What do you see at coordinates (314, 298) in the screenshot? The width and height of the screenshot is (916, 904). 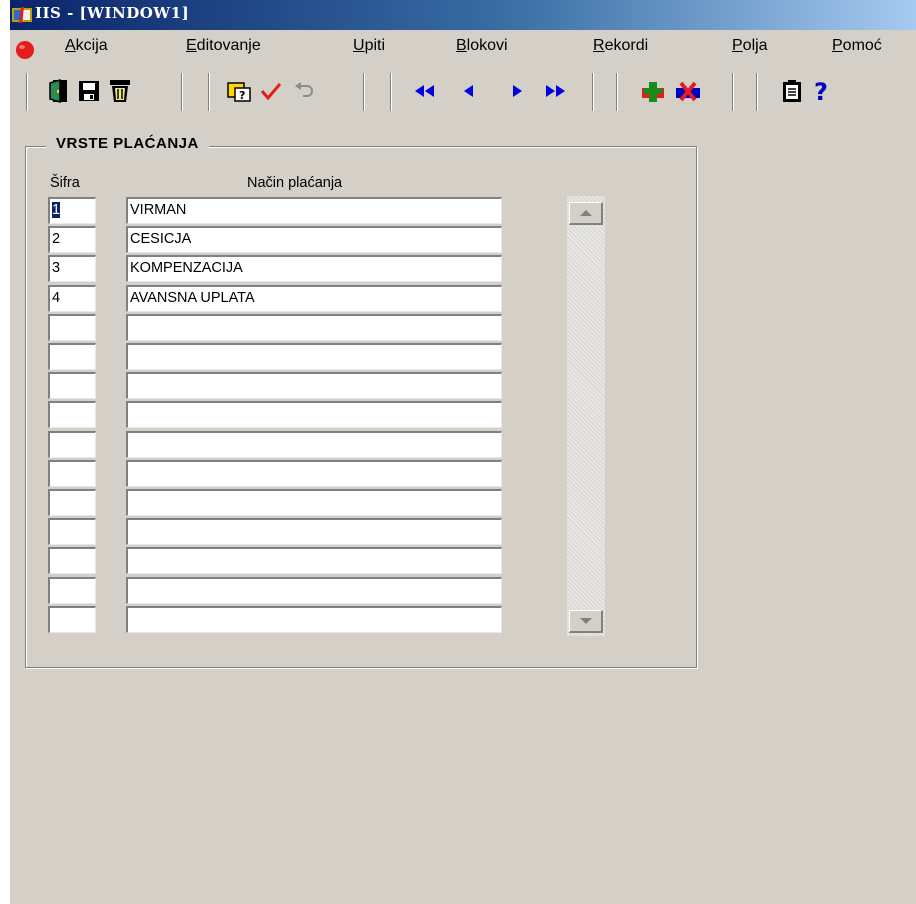 I see `payment-method-field: AVANSNA UPLATA` at bounding box center [314, 298].